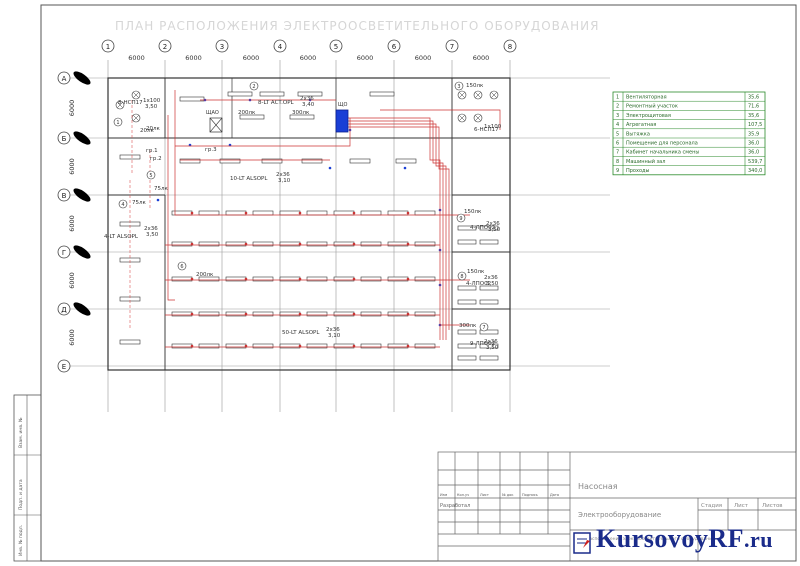 Image resolution: width=800 pixels, height=566 pixels. Describe the element at coordinates (617, 98) in the screenshot. I see `room-num: 1` at that location.